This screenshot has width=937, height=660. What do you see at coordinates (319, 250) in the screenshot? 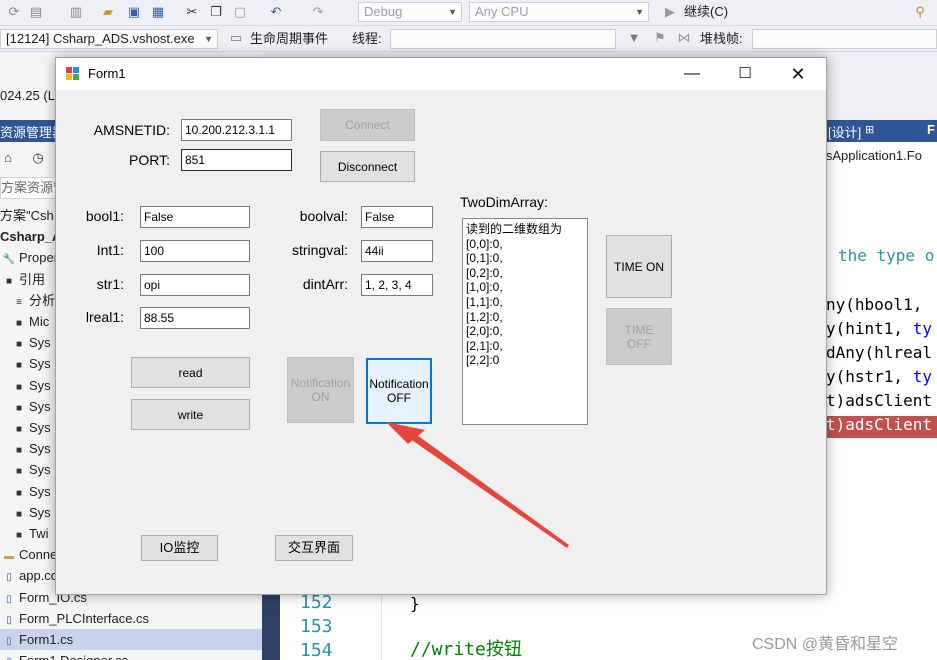
I see `stringval-label: stringval:` at bounding box center [319, 250].